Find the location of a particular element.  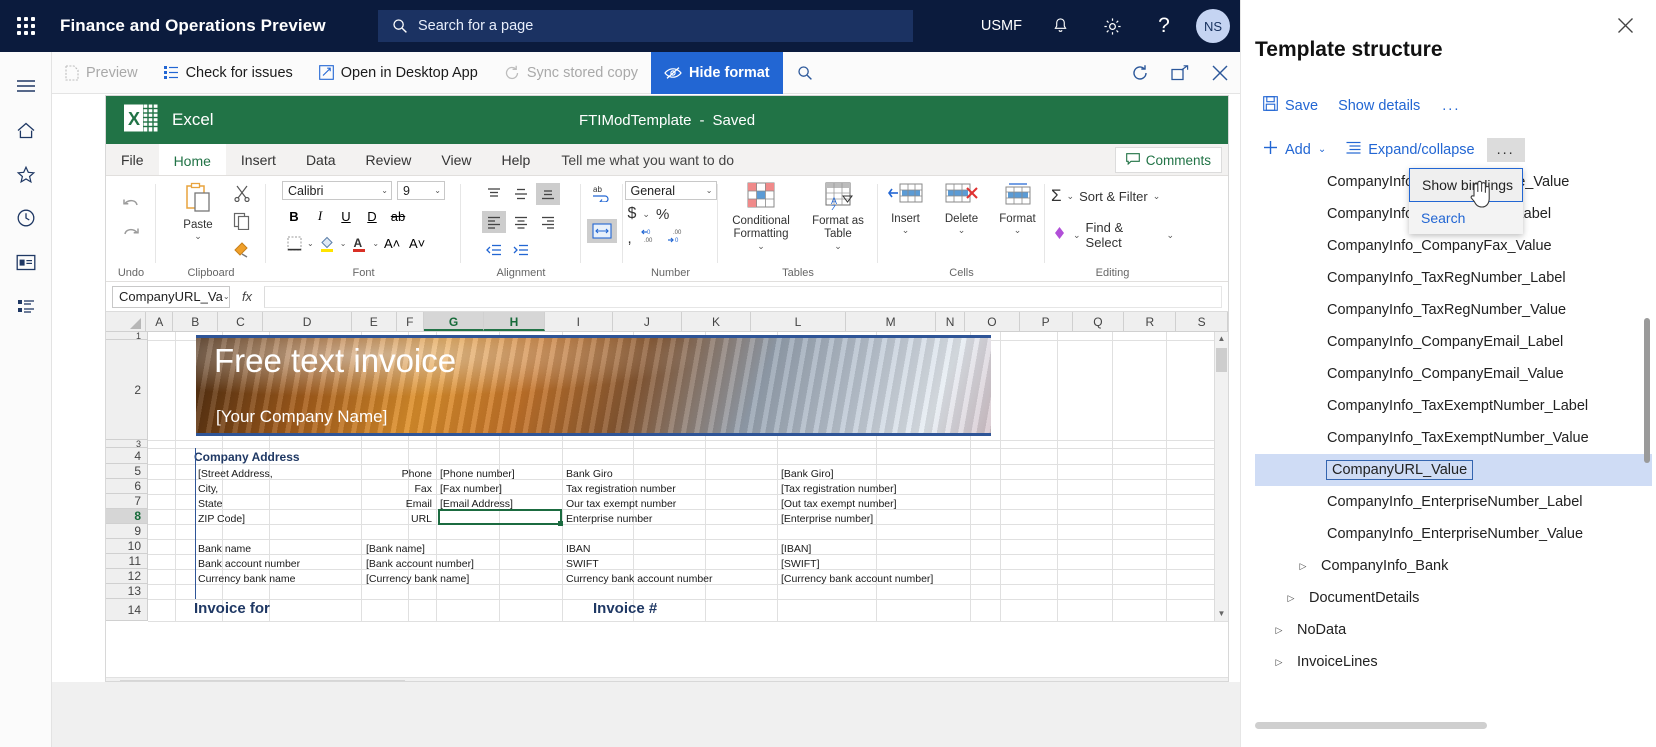

row-header-10: 10 is located at coordinates (126, 546).